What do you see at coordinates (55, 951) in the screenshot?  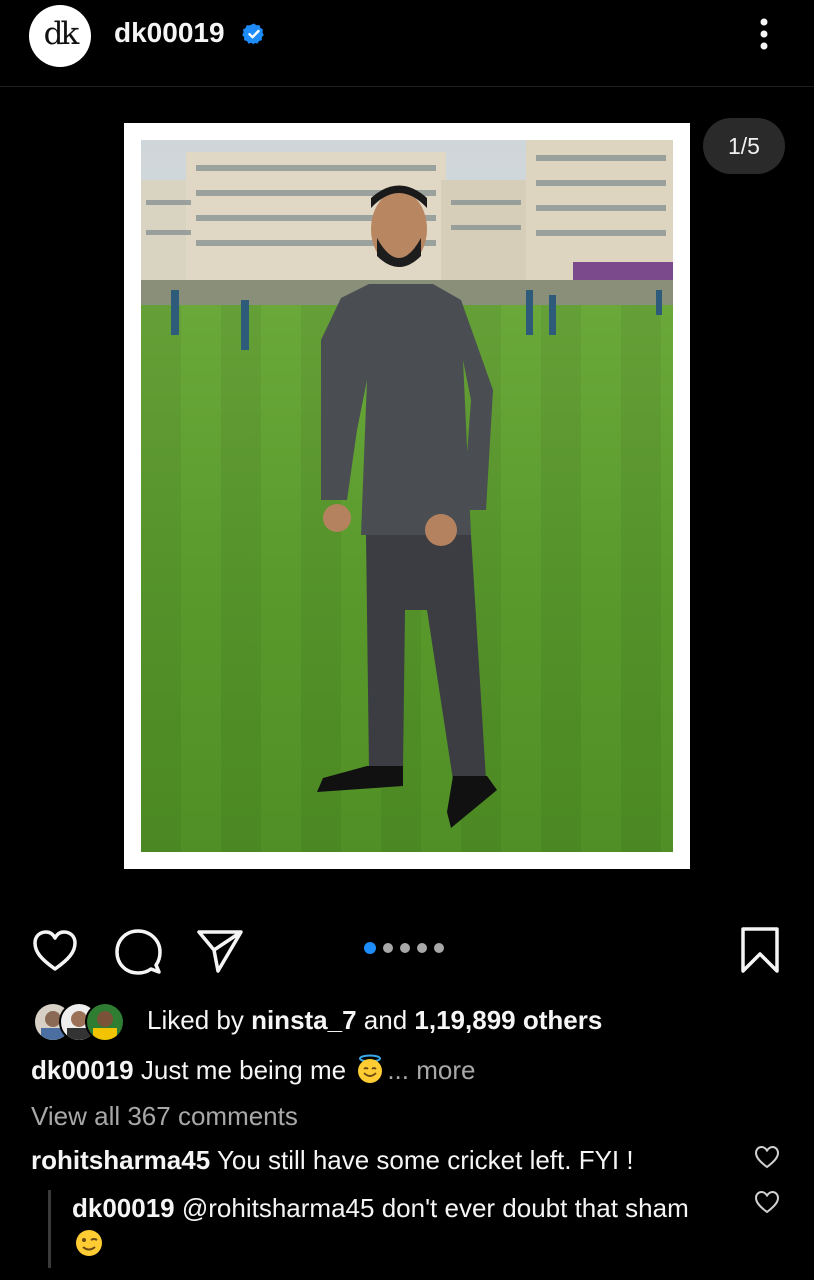 I see `heart-icon` at bounding box center [55, 951].